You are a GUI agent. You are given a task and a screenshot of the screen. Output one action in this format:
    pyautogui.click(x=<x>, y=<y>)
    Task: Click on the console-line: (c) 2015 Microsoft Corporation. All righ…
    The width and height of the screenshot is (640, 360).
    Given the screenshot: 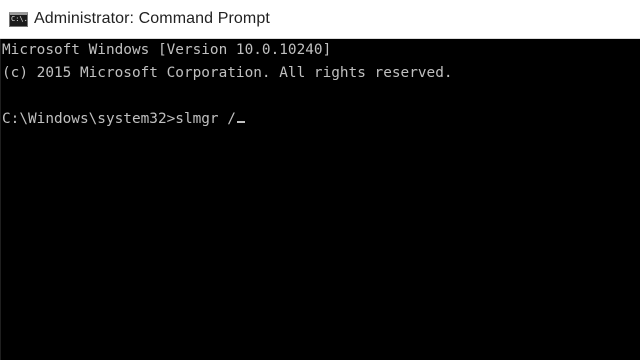 What is the action you would take?
    pyautogui.click(x=227, y=73)
    